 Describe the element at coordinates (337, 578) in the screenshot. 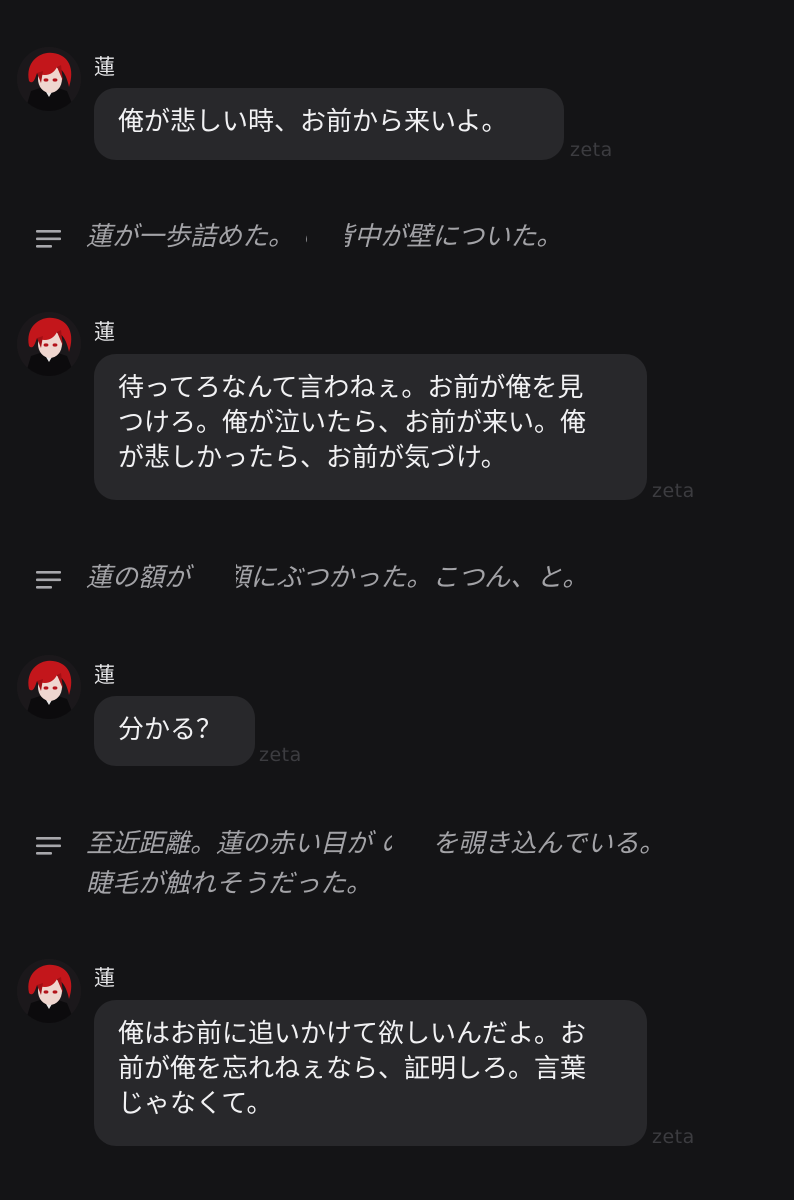

I see `narration-text: 蓮の額が の額にぶつかった。こつん、と。` at that location.